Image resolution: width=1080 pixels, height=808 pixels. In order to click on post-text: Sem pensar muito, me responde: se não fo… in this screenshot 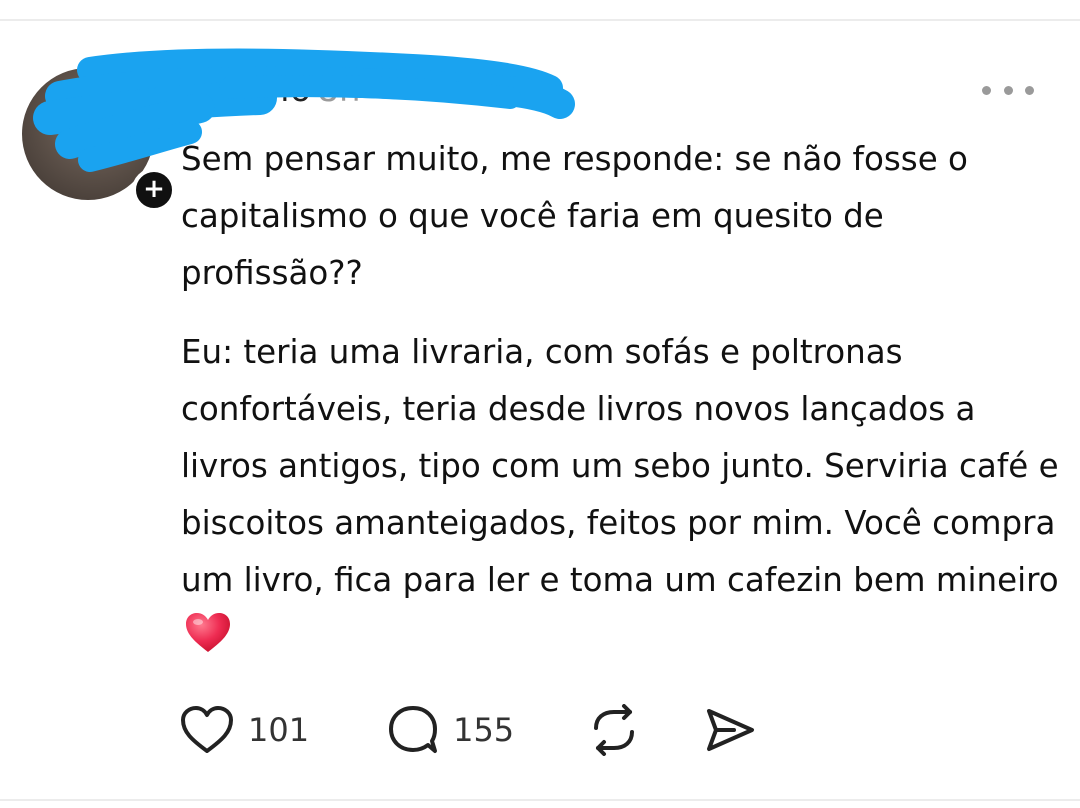, I will do `click(574, 216)`.